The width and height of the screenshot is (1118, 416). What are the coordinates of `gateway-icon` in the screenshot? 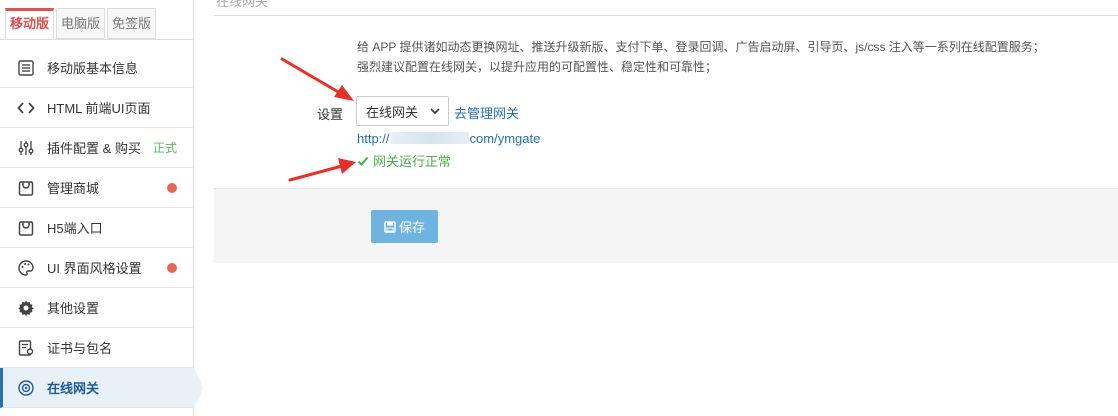 It's located at (26, 388).